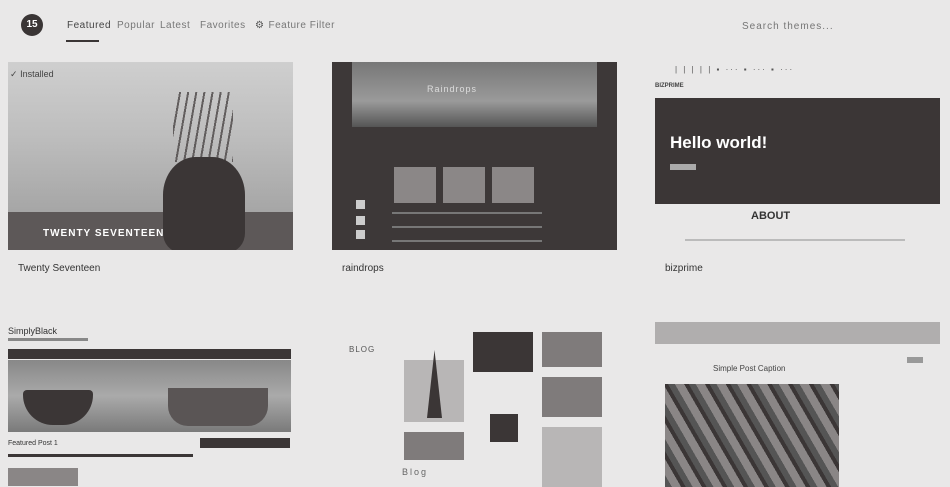 The height and width of the screenshot is (487, 950). Describe the element at coordinates (48, 339) in the screenshot. I see `screenshot-tagline` at that location.